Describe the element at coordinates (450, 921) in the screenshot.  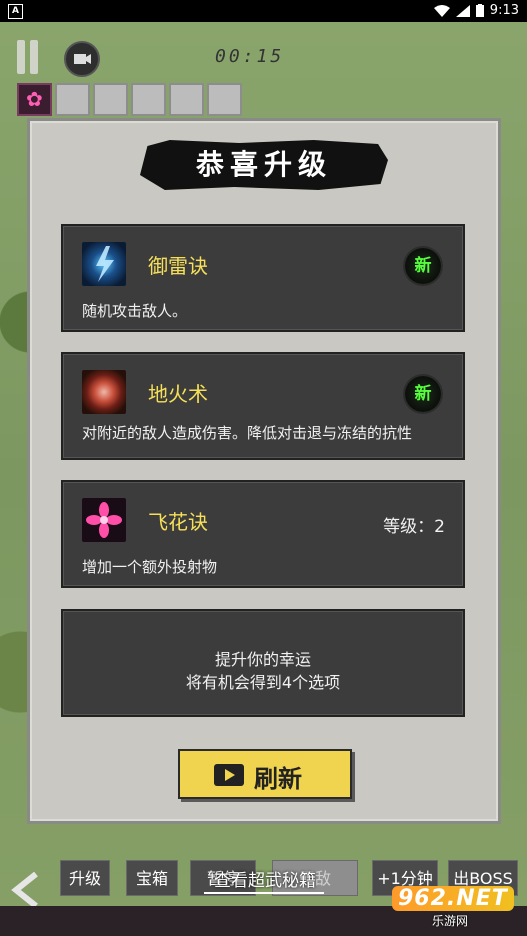
I see `watermark-sub: 乐游网` at that location.